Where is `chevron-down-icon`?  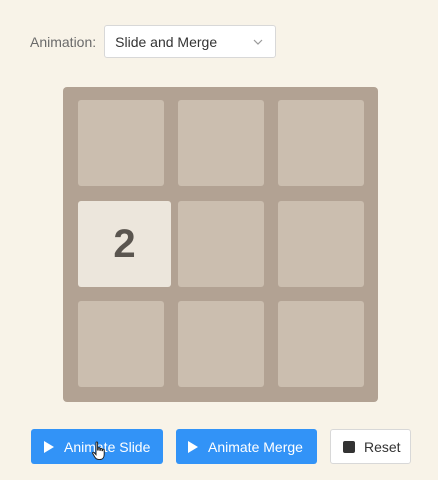
chevron-down-icon is located at coordinates (258, 42).